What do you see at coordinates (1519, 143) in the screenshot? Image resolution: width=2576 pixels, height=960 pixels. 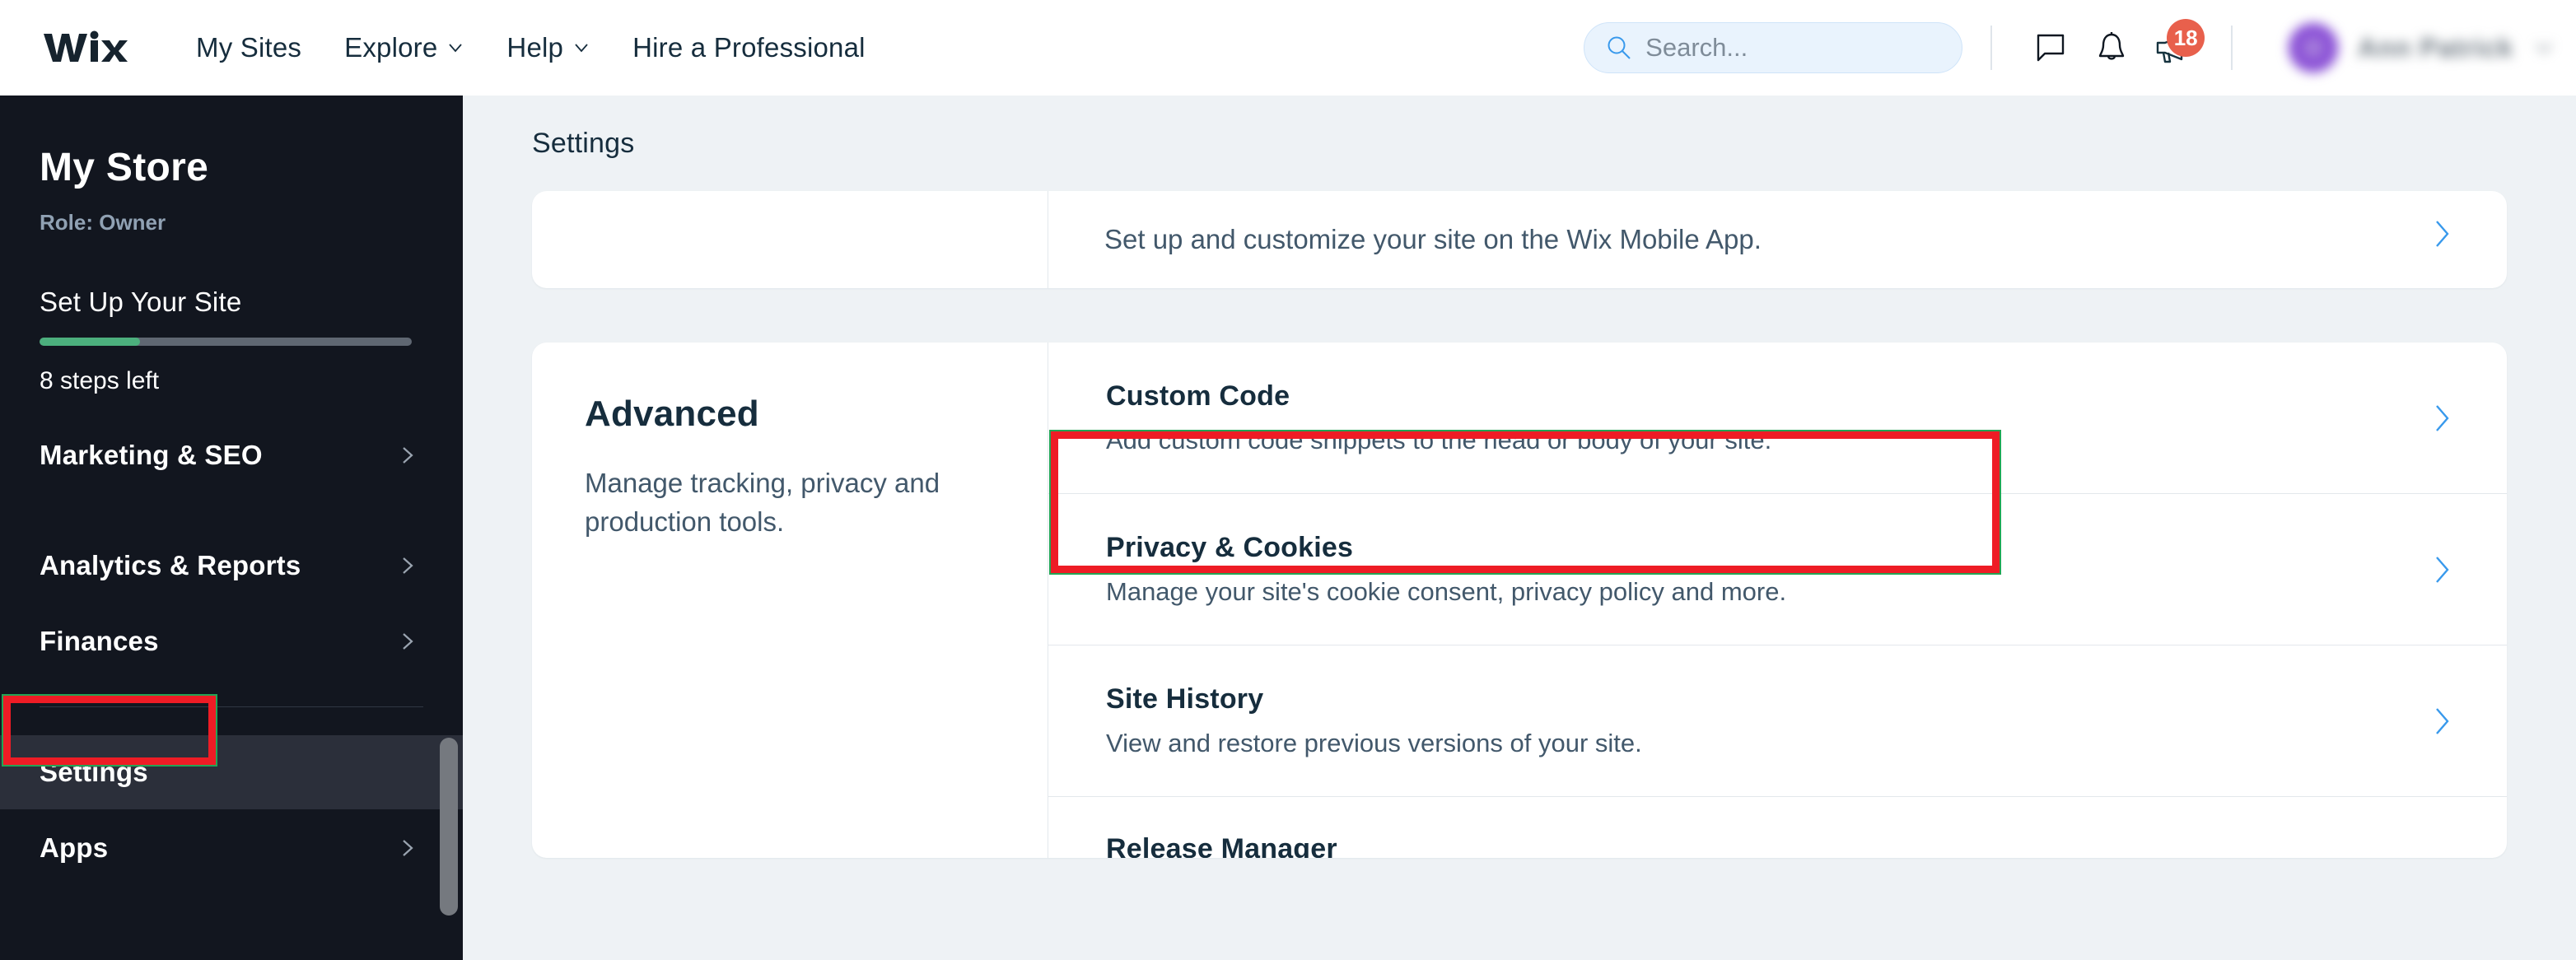 I see `page-header: Settings` at bounding box center [1519, 143].